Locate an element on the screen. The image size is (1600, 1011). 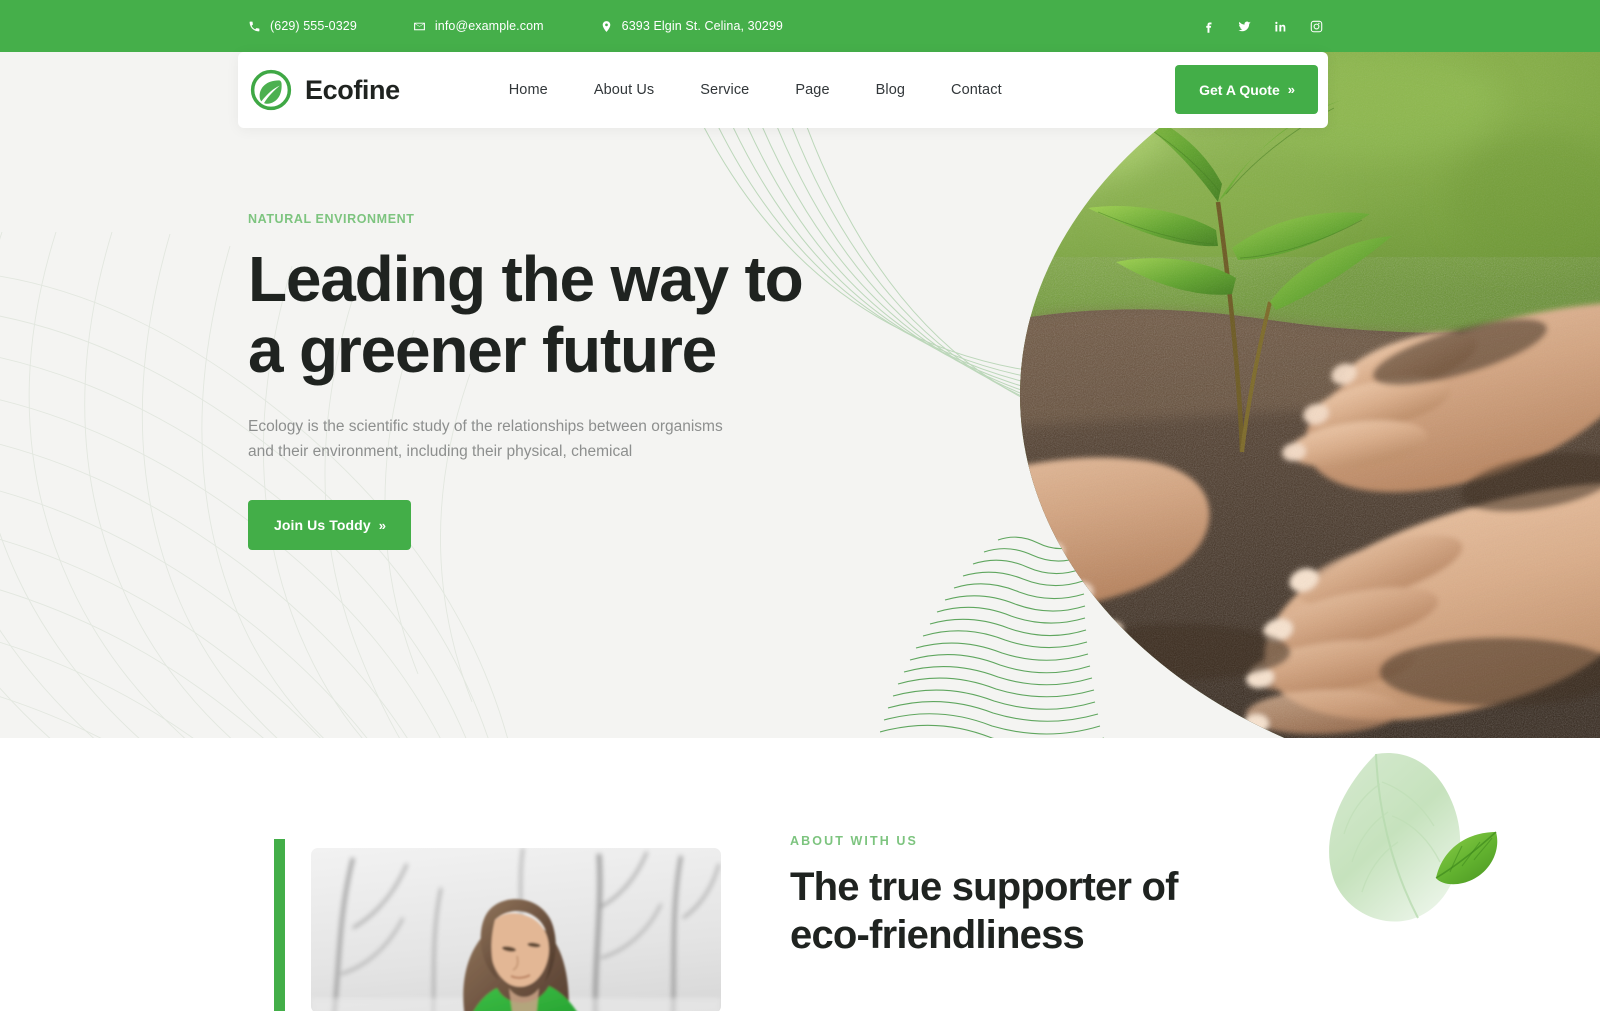
instagram-icon is located at coordinates (1316, 26).